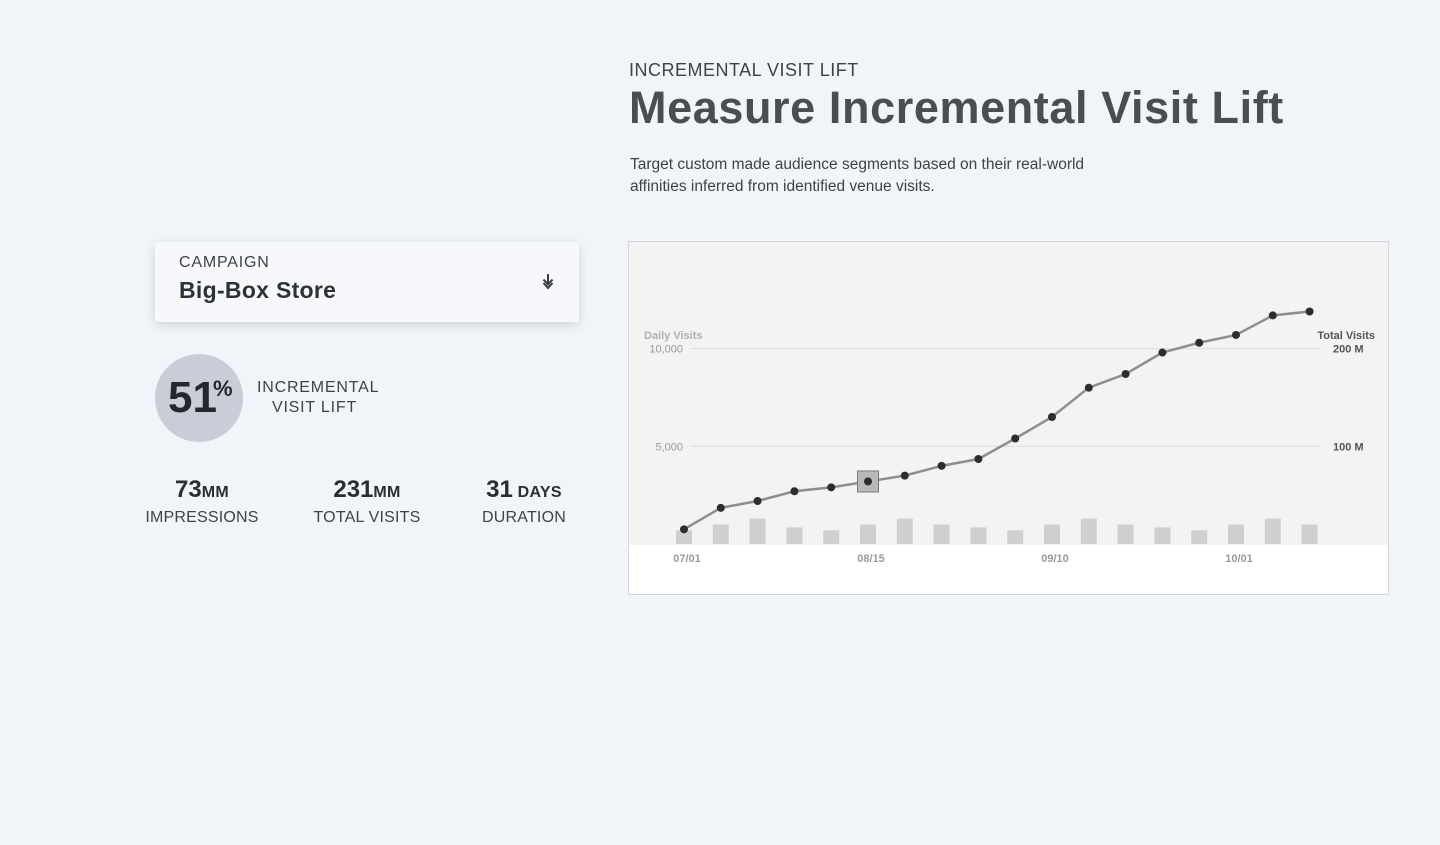 The height and width of the screenshot is (845, 1440). I want to click on download-button, so click(548, 282).